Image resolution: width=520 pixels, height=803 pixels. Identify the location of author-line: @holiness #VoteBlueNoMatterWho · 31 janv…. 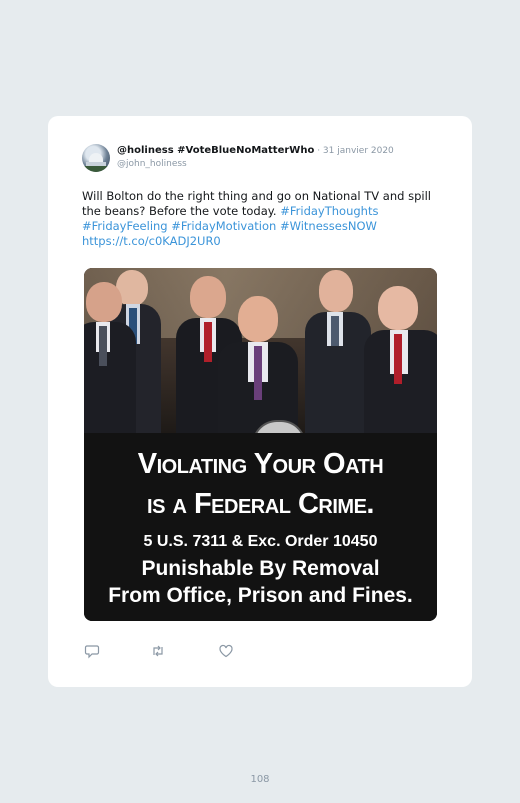
(255, 150).